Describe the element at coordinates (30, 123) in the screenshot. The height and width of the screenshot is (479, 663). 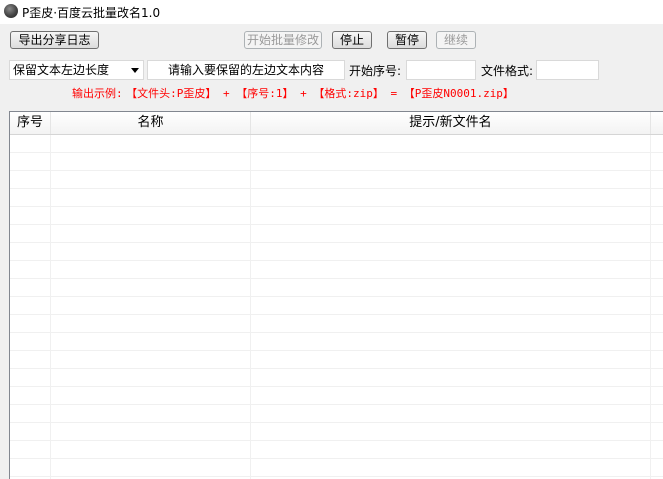
I see `column-header-index: 序号` at that location.